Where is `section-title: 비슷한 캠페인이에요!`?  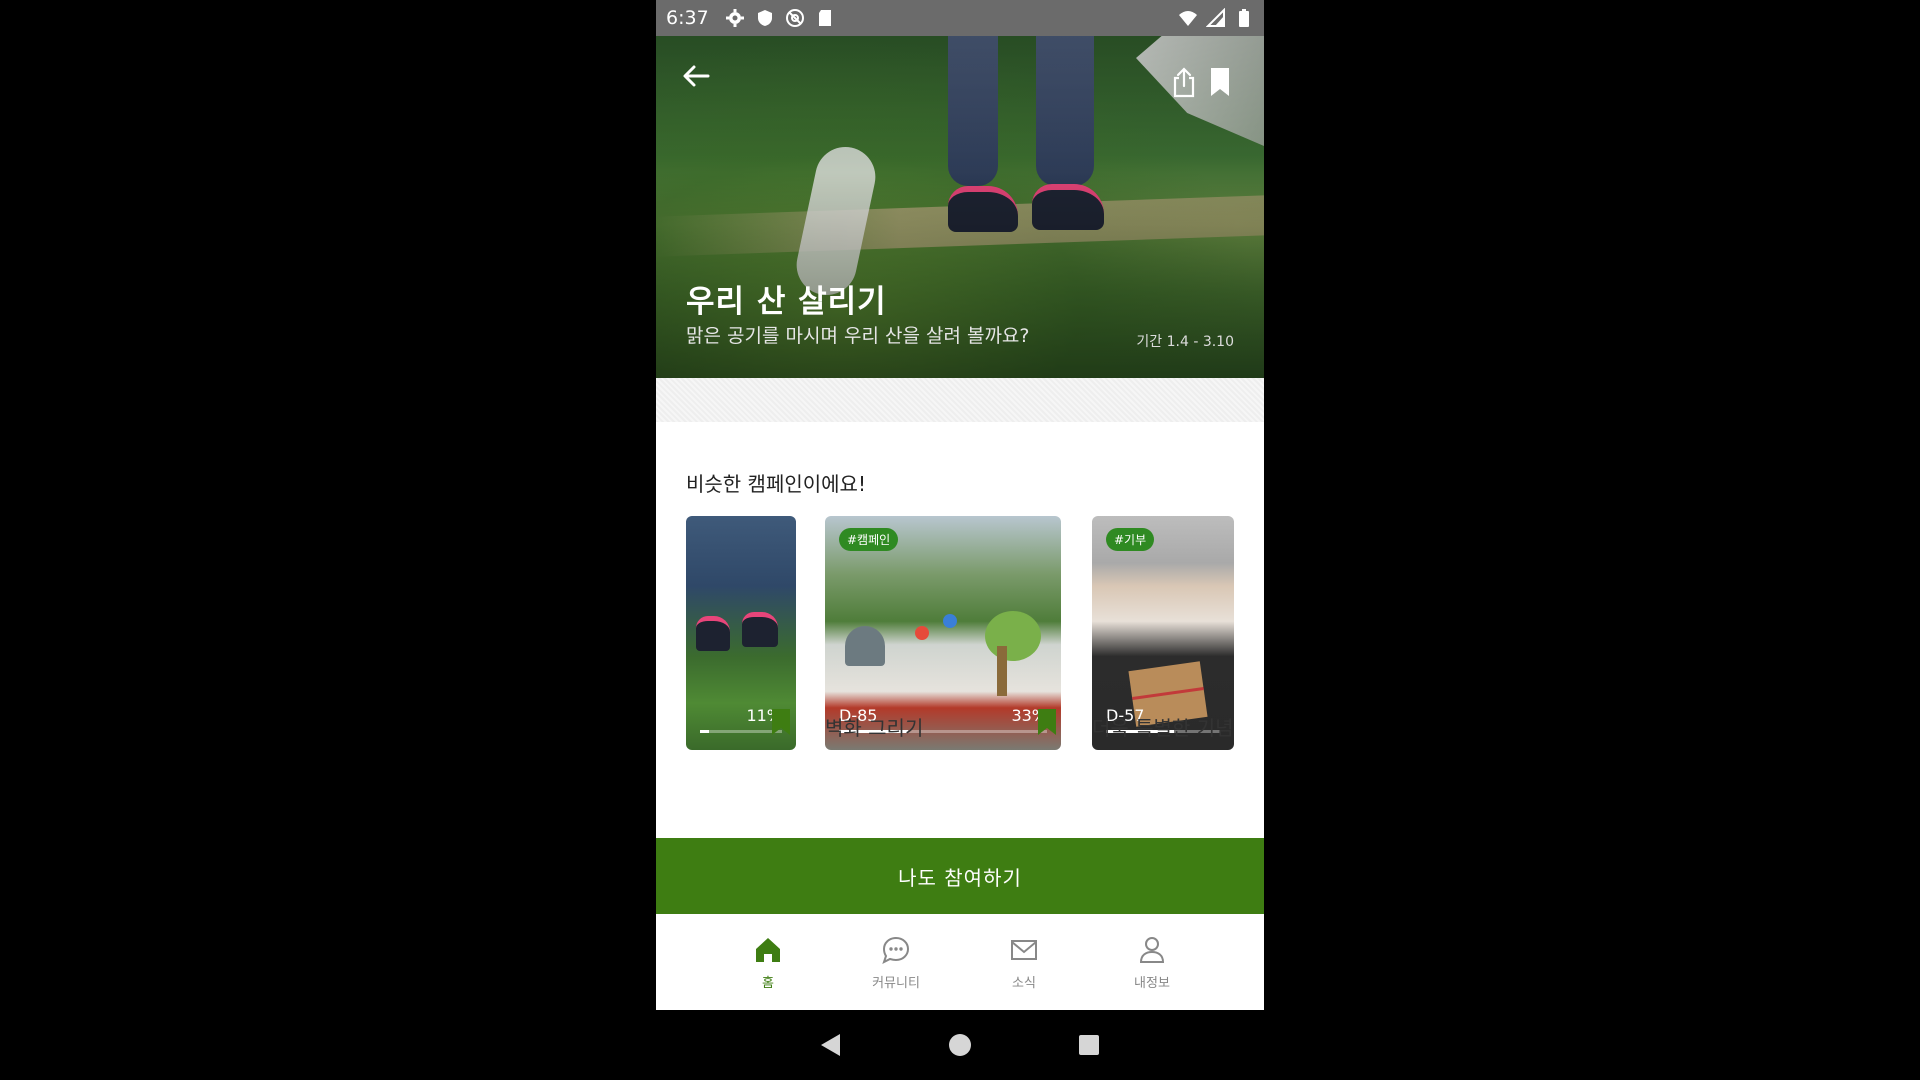 section-title: 비슷한 캠페인이에요! is located at coordinates (776, 484).